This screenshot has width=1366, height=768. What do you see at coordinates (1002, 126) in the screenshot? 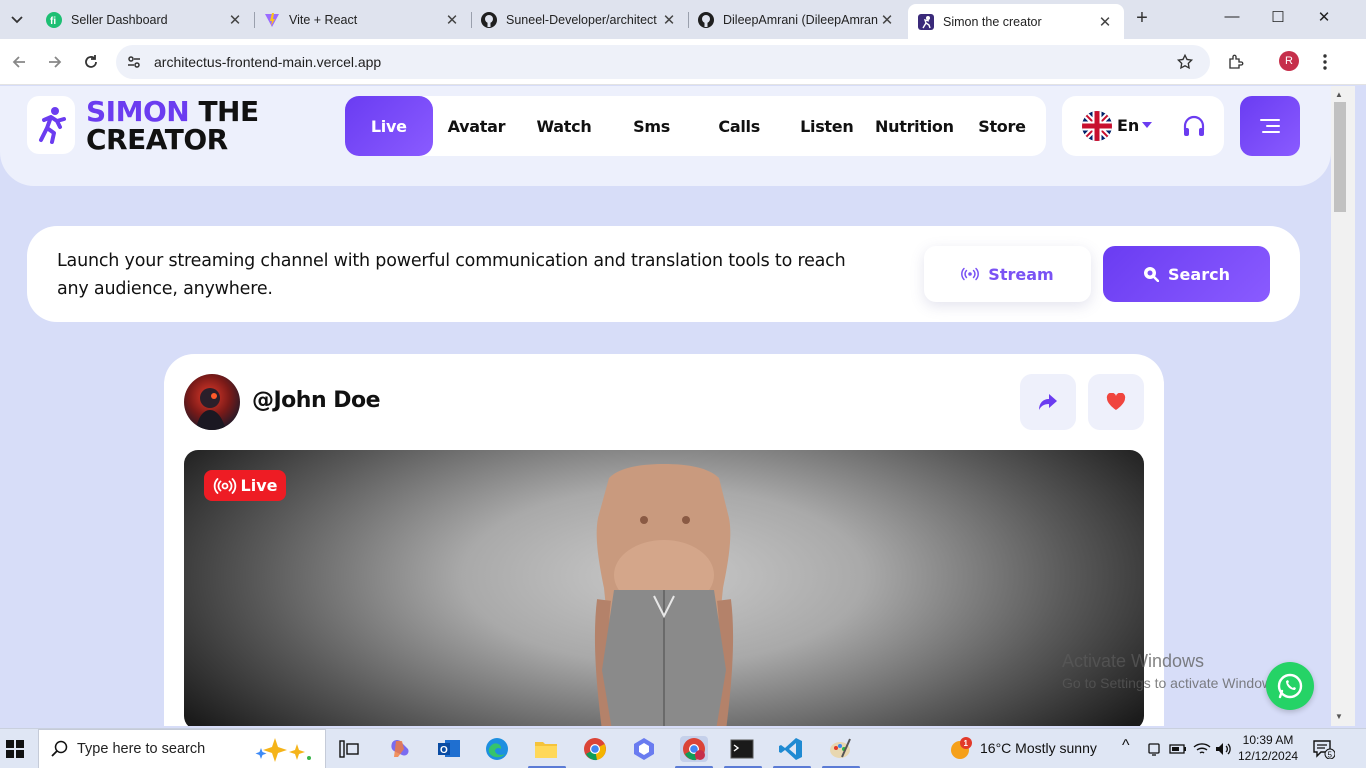
I see `nav-store: Store` at bounding box center [1002, 126].